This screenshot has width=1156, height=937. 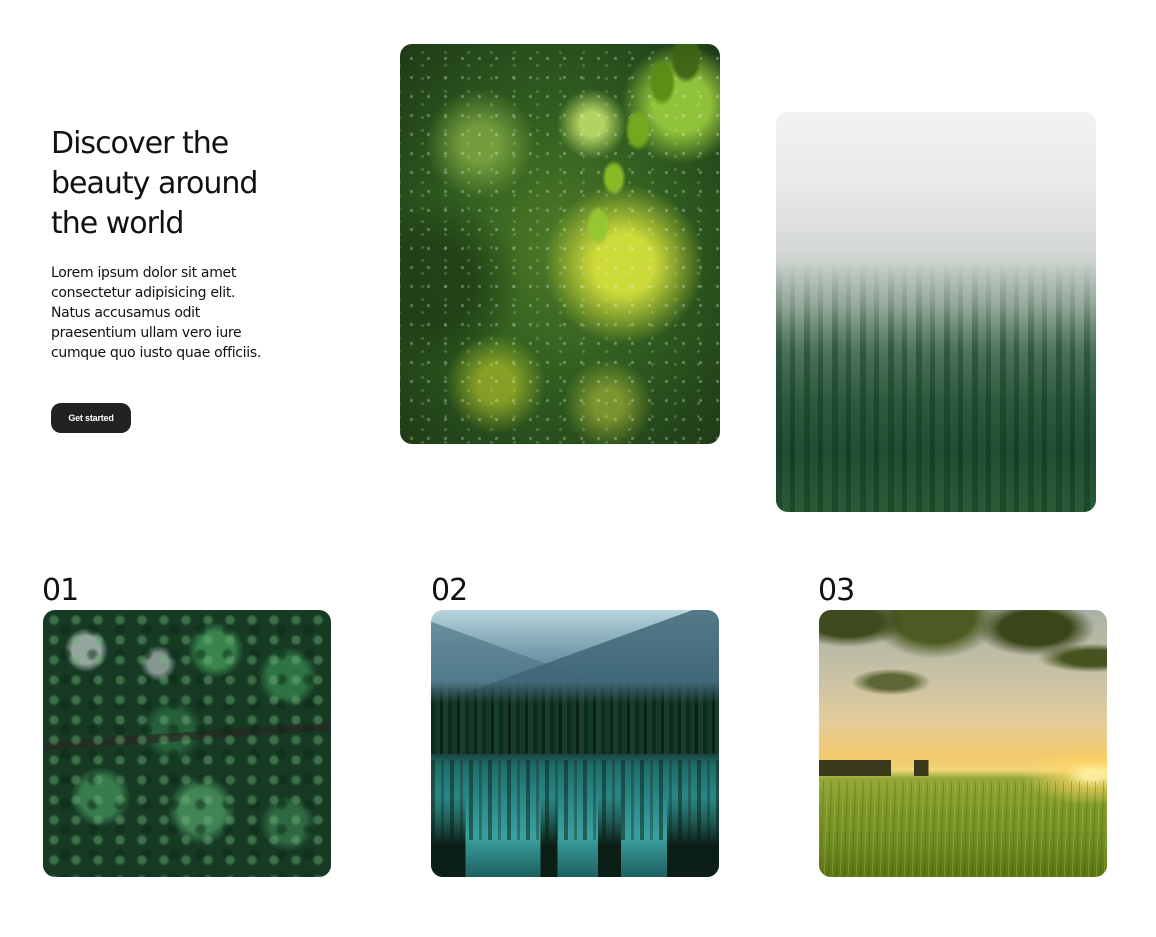 What do you see at coordinates (836, 590) in the screenshot?
I see `gallery-number-03: 03` at bounding box center [836, 590].